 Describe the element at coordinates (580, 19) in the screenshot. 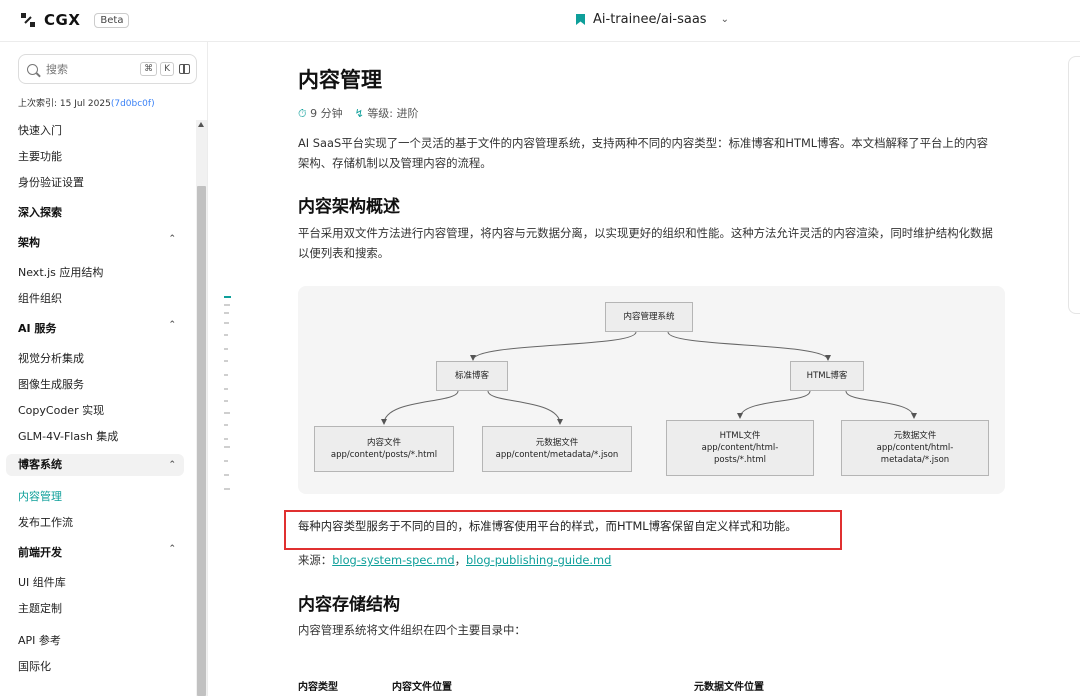

I see `bookmark-icon` at that location.